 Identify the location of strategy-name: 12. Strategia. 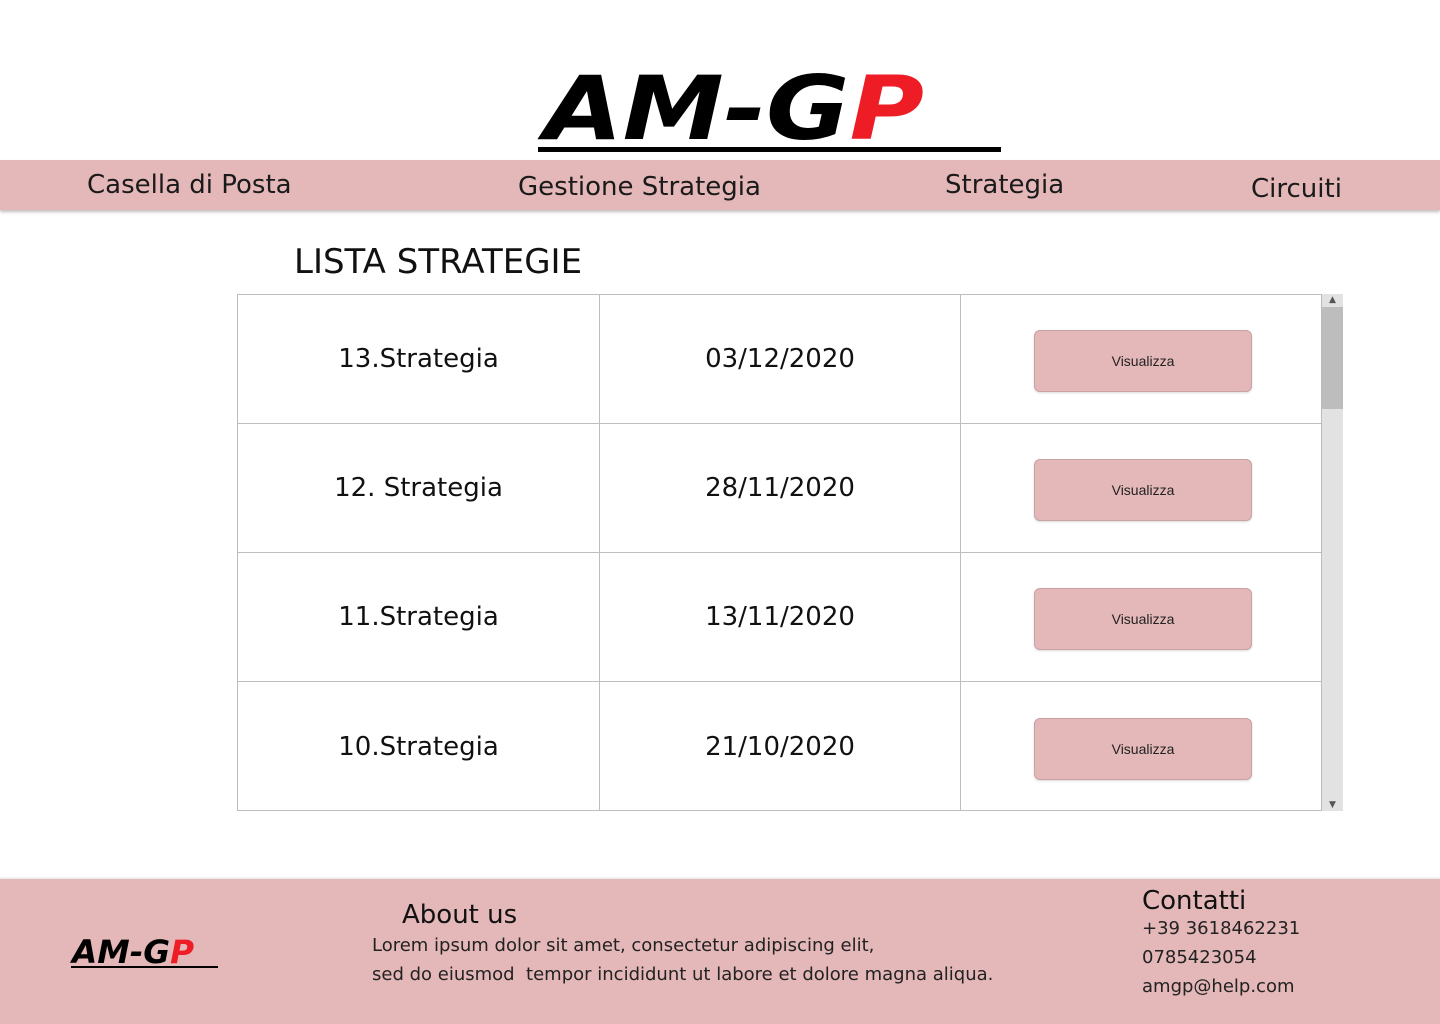
(419, 488).